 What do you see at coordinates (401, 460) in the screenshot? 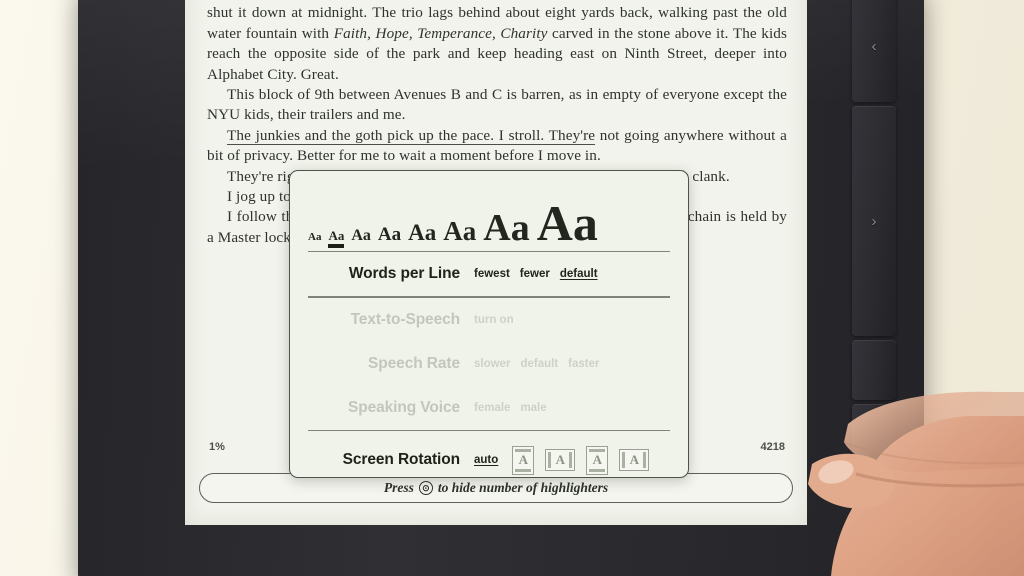
I see `screen-rotation-label: Screen Rotation` at bounding box center [401, 460].